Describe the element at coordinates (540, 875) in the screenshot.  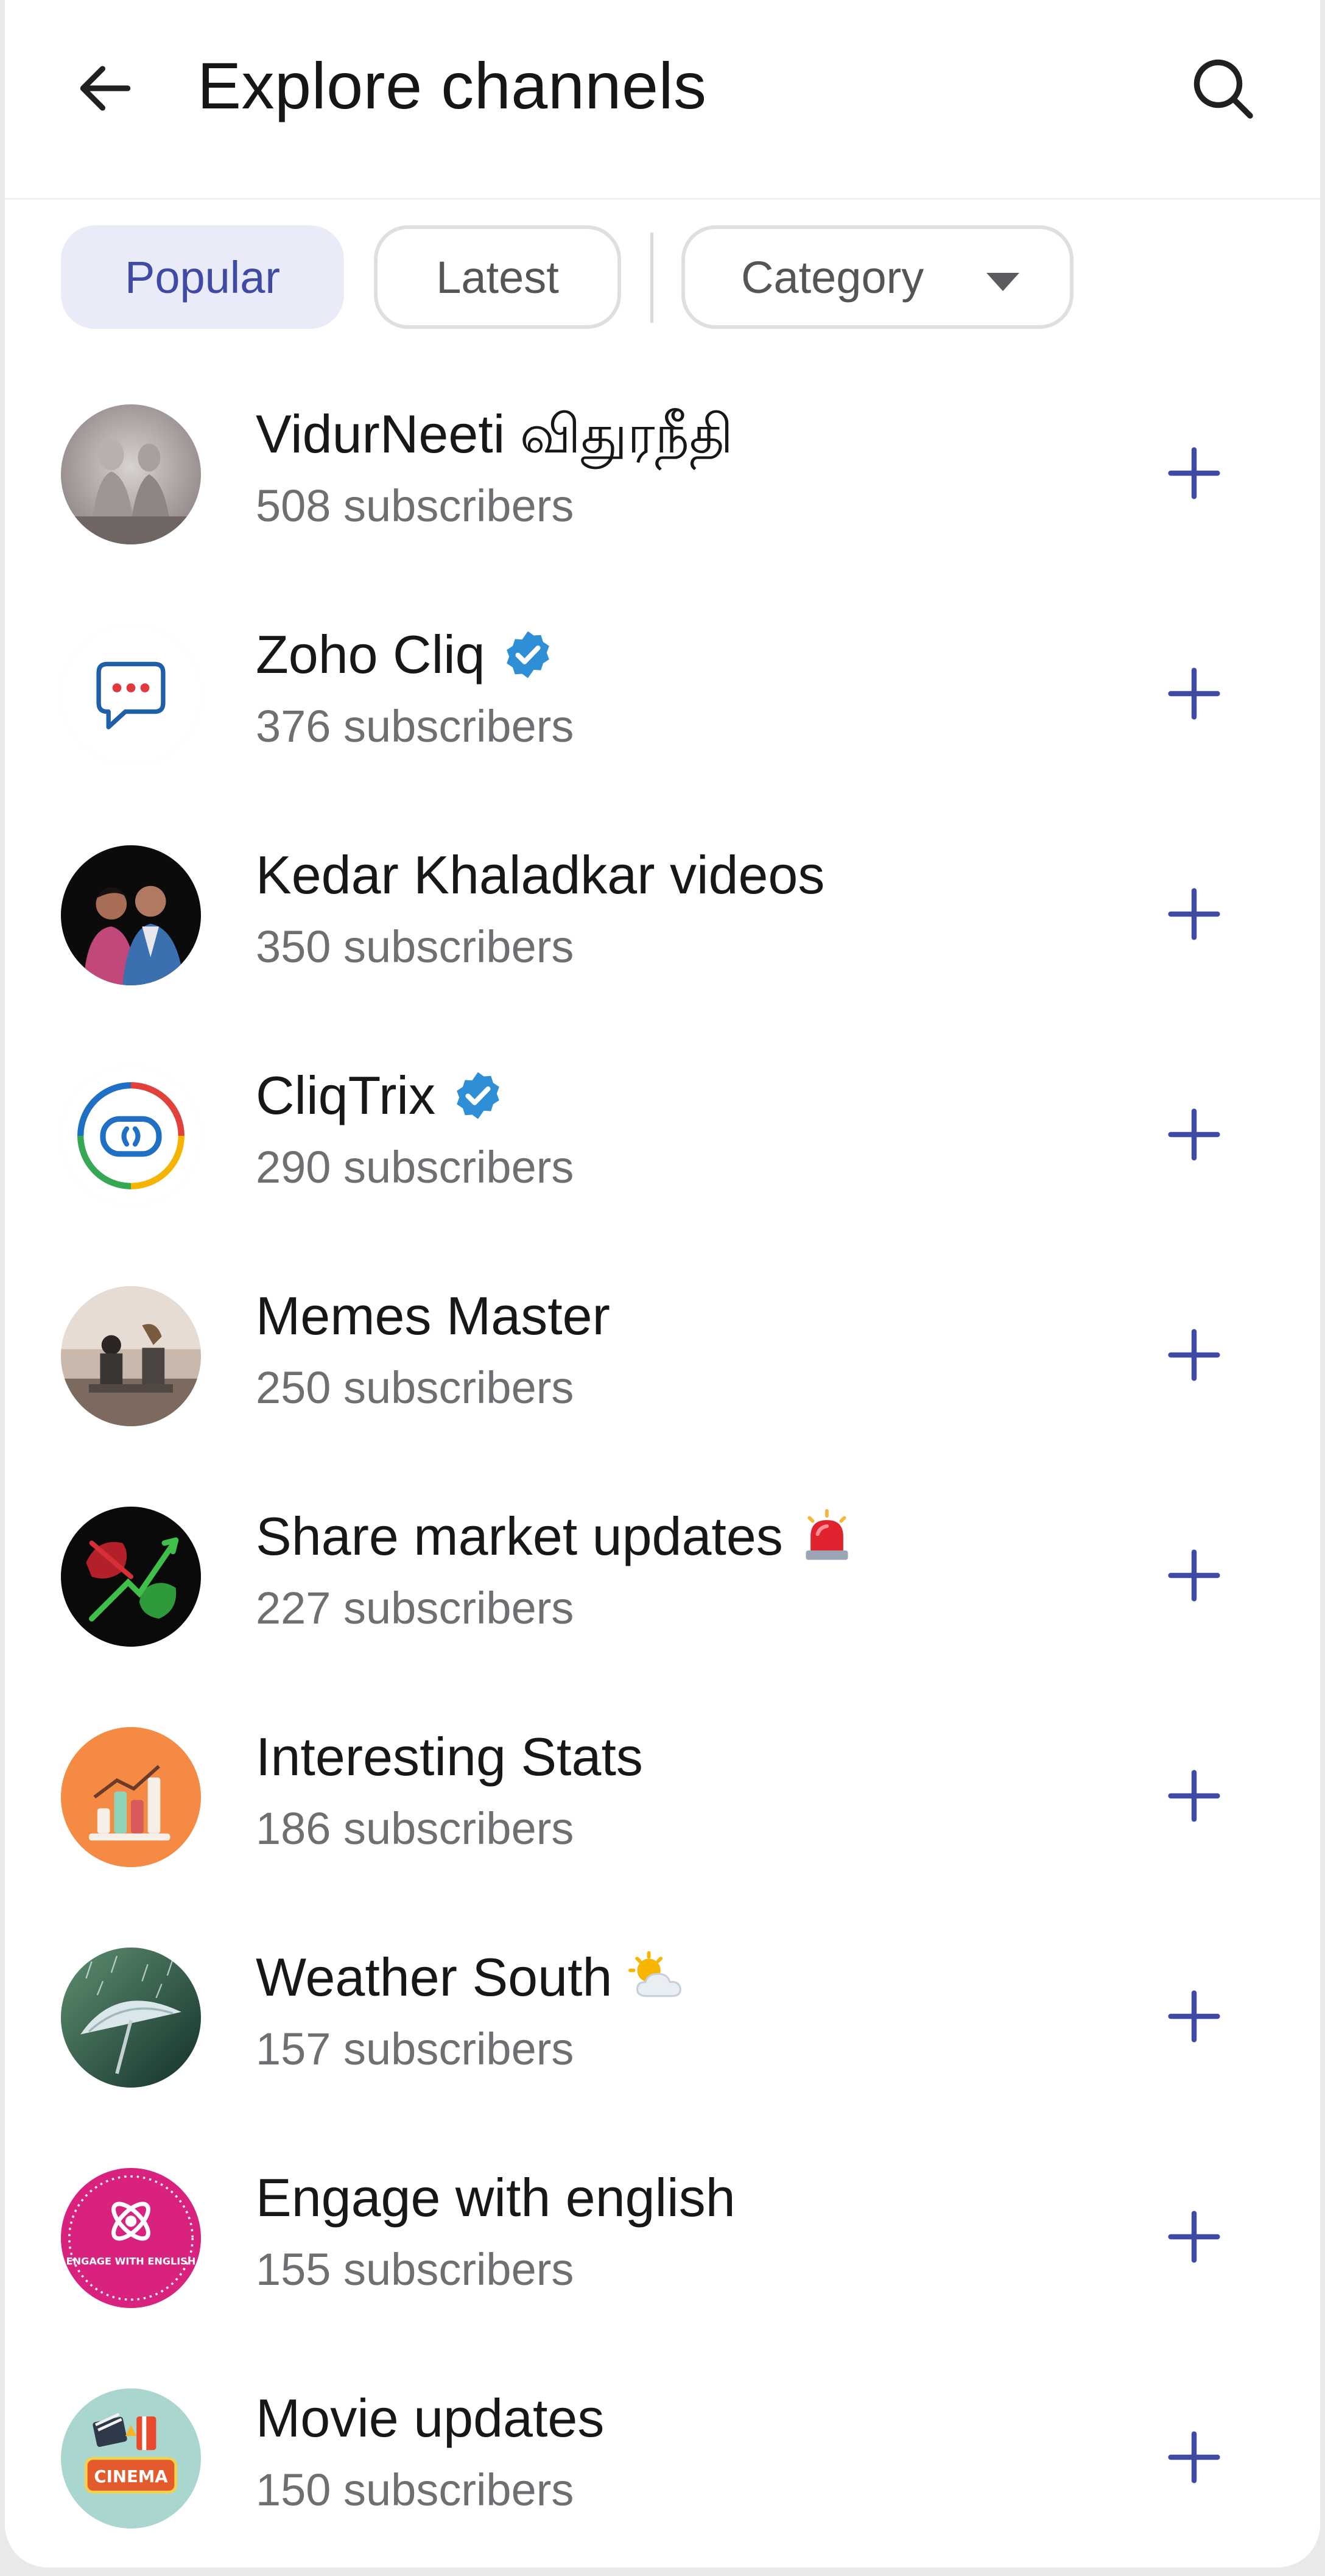
I see `channel-name: Kedar Khaladkar videos` at that location.